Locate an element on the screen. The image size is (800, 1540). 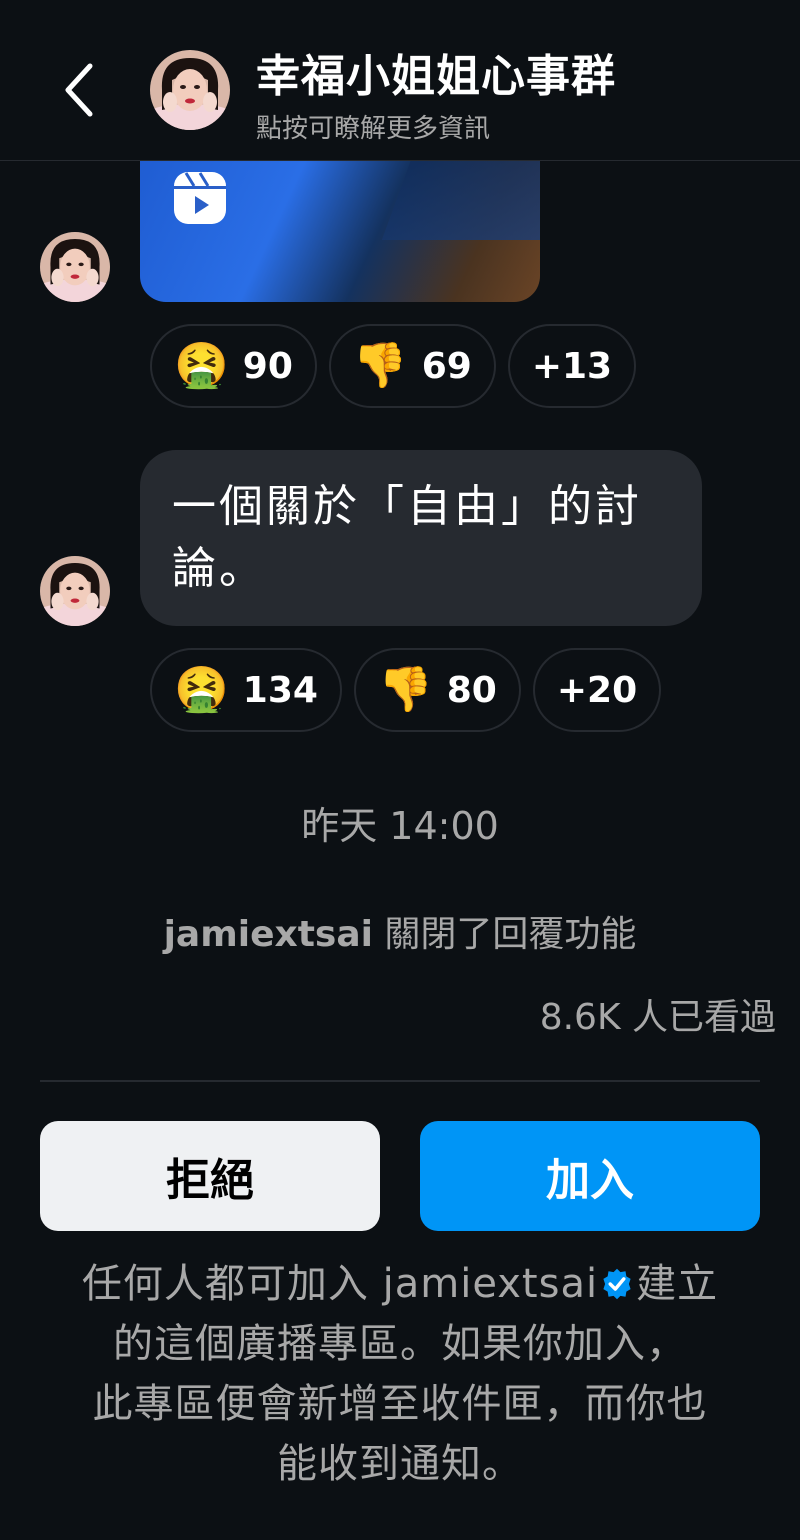
reaction-count: 90 is located at coordinates (267, 366).